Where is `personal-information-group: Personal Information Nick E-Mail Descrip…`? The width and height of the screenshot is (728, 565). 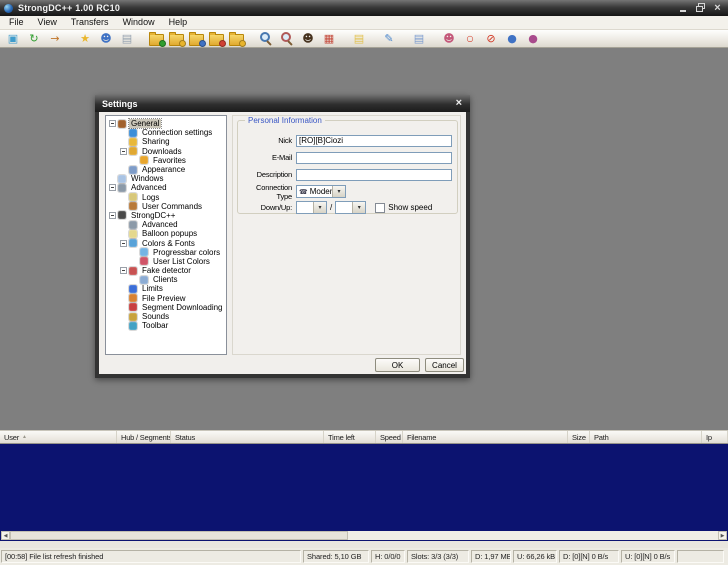
personal-information-group: Personal Information Nick E-Mail Descrip… is located at coordinates (347, 165).